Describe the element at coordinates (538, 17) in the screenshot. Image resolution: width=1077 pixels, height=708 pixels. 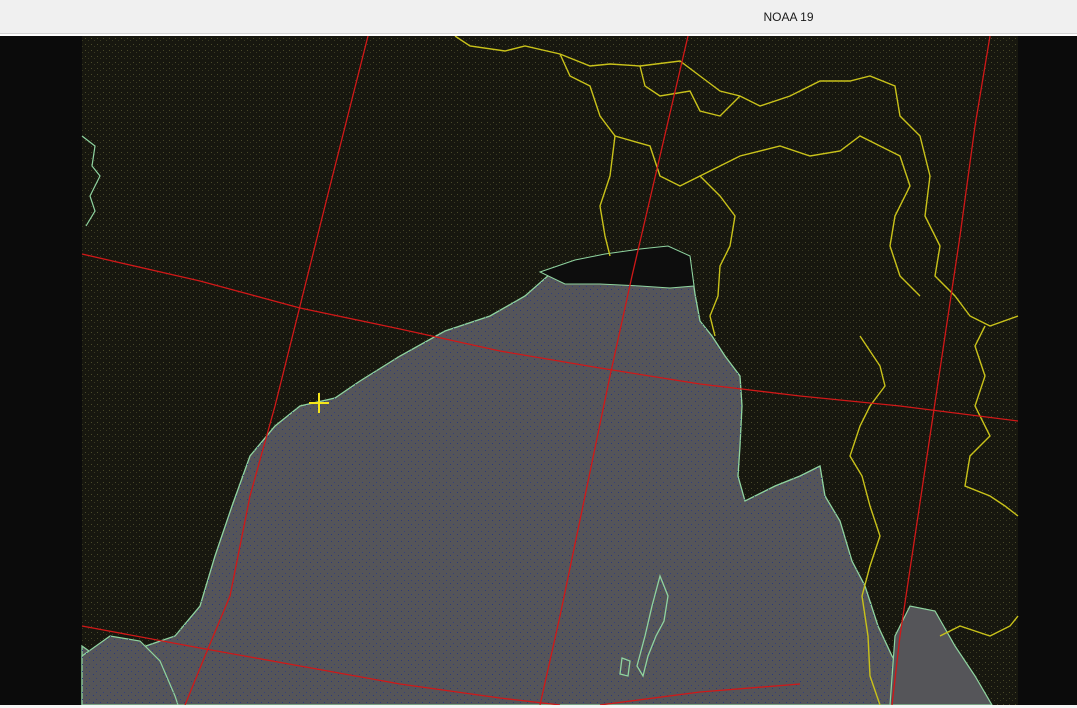
I see `title-bar: NOAA 19` at that location.